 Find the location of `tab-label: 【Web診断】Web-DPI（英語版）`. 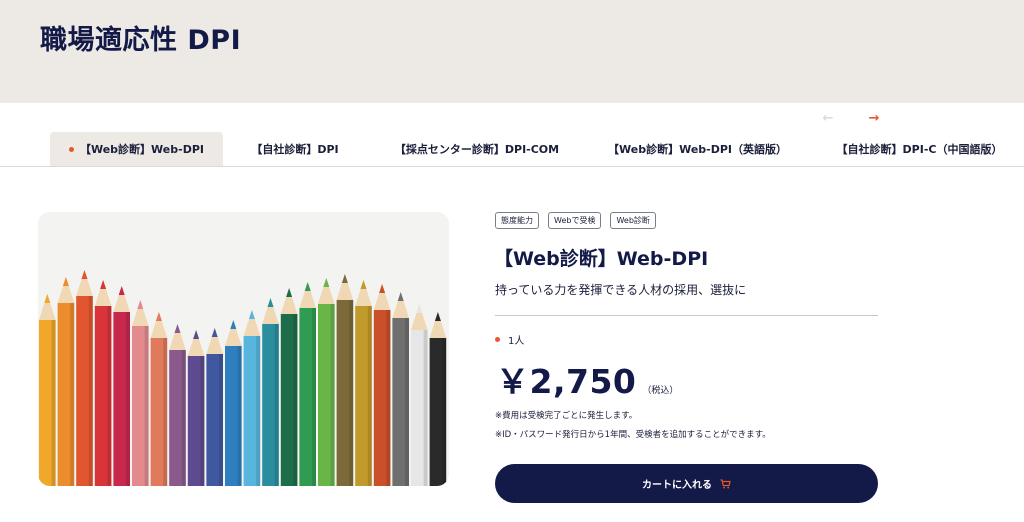

tab-label: 【Web診断】Web-DPI（英語版） is located at coordinates (698, 149).